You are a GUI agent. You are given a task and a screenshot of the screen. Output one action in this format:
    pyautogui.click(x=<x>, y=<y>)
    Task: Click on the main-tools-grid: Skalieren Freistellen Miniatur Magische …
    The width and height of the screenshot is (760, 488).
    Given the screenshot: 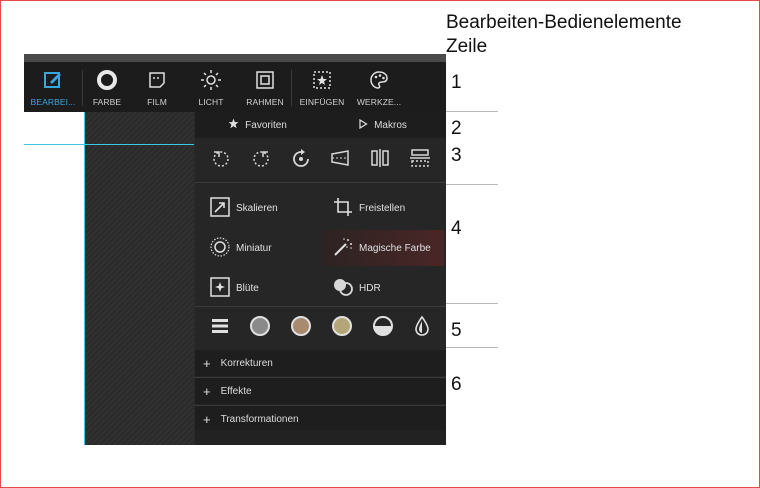 What is the action you would take?
    pyautogui.click(x=320, y=244)
    